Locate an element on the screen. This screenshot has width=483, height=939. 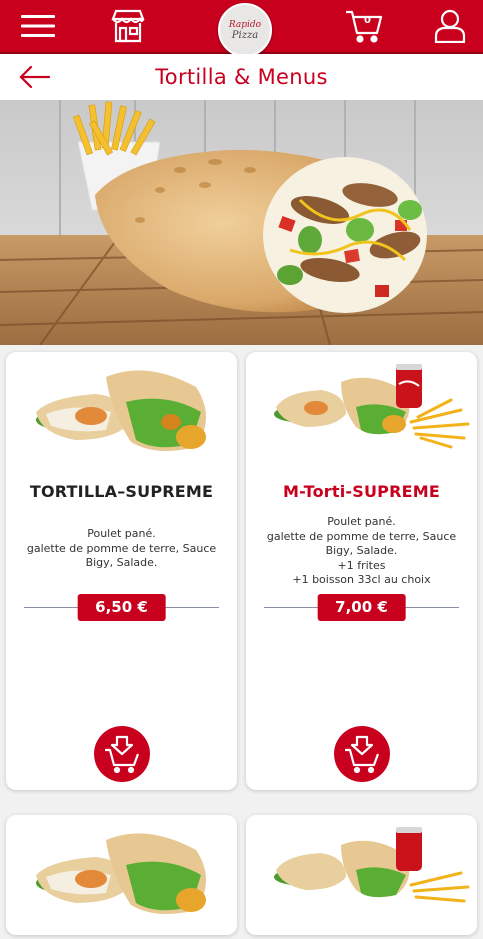
logo-text-line2: Pizza is located at coordinates (245, 35).